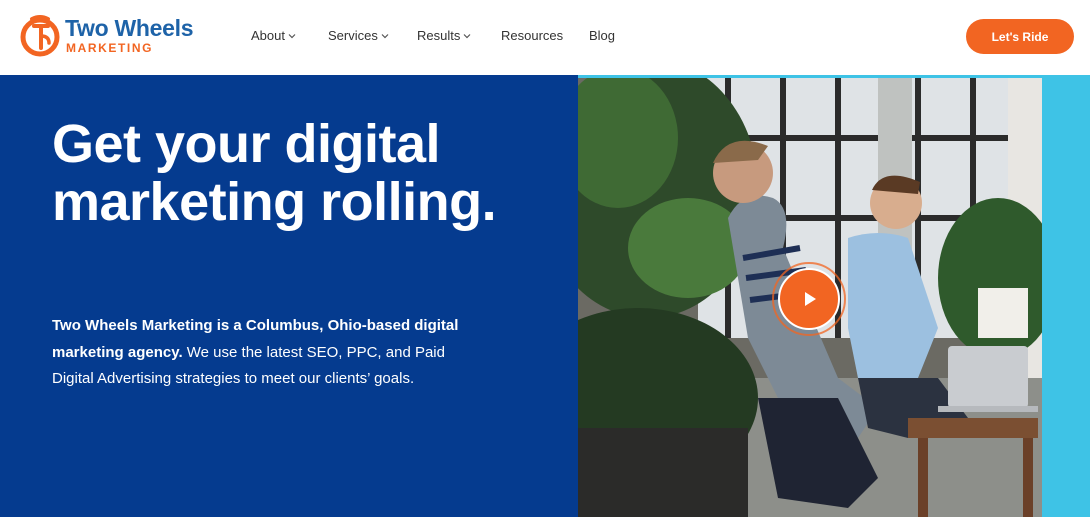 This screenshot has width=1090, height=517. What do you see at coordinates (110, 48) in the screenshot?
I see `brand-tagline: MARKETING` at bounding box center [110, 48].